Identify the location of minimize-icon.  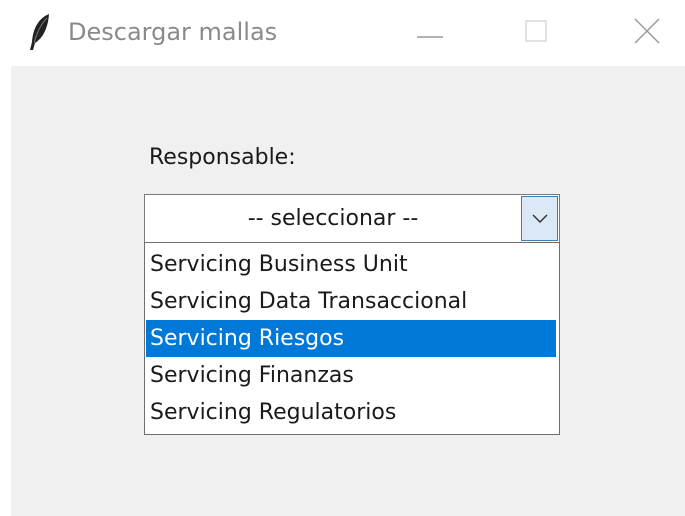
(430, 33).